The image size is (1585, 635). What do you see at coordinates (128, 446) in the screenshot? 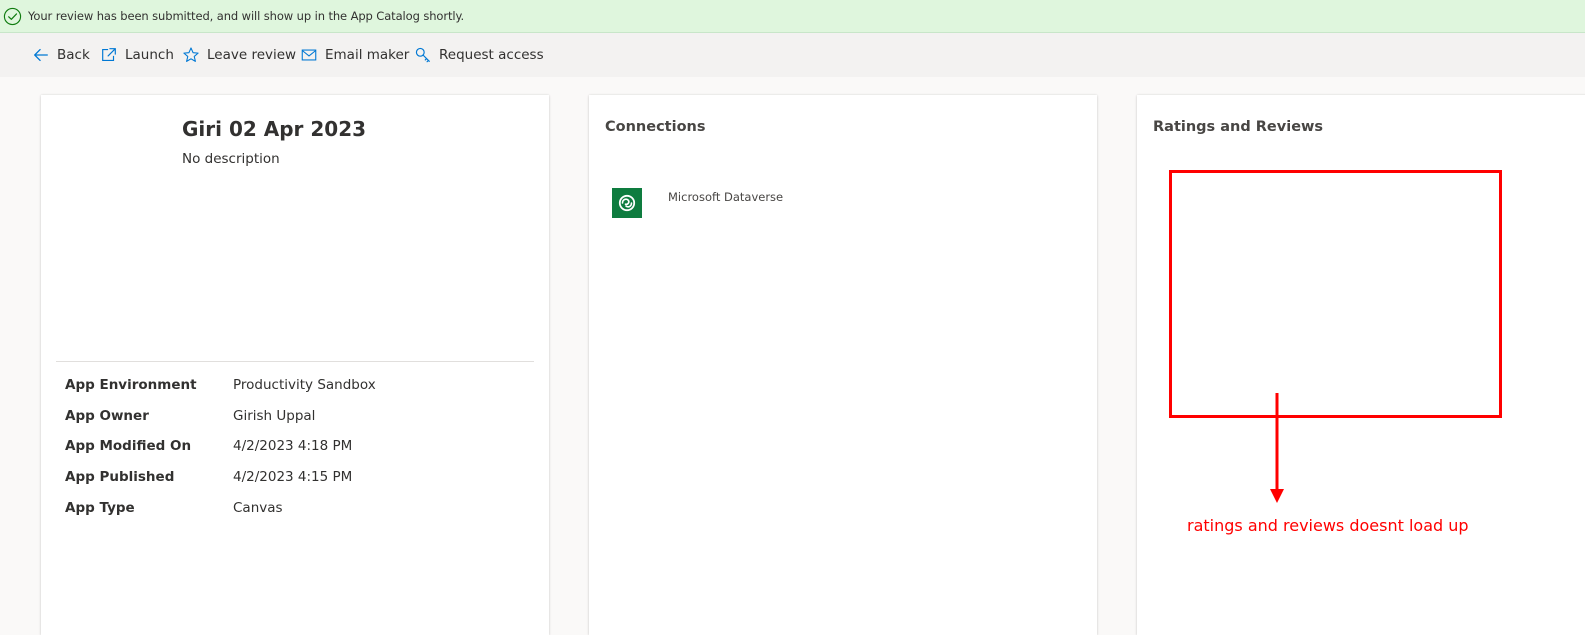
I see `property-label: App Modified On` at bounding box center [128, 446].